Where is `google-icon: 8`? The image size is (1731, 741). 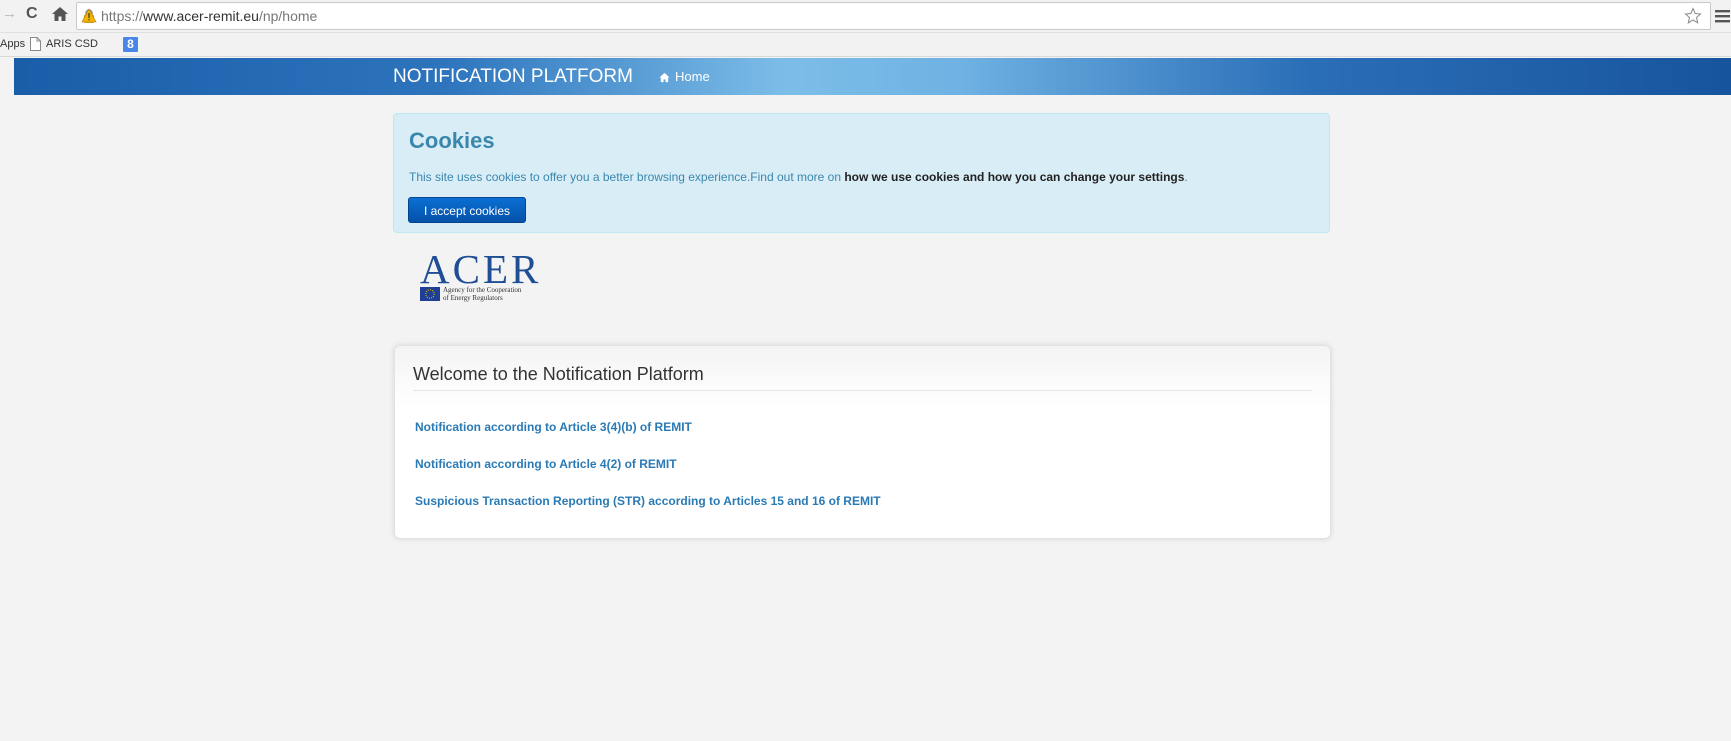
google-icon: 8 is located at coordinates (130, 44).